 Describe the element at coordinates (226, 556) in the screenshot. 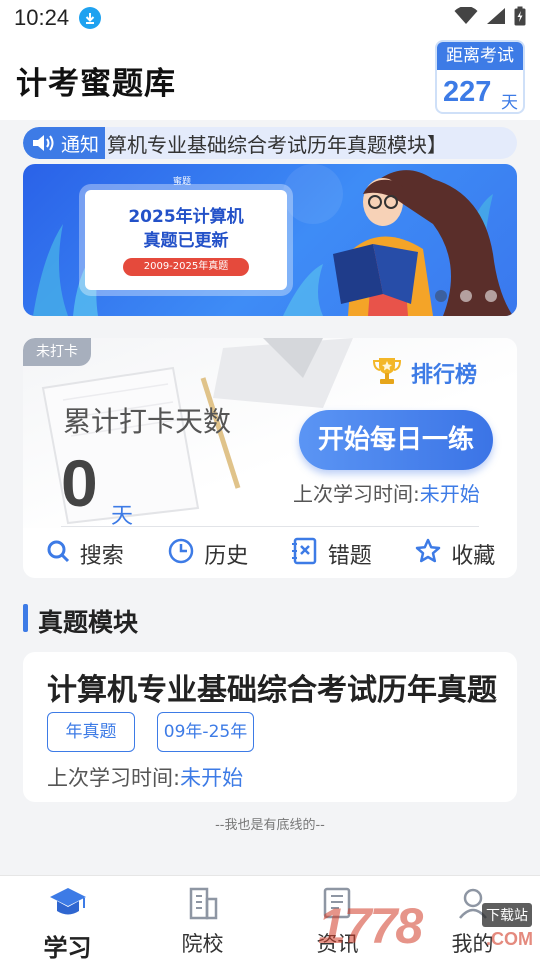

I see `tool-history-label: 历史` at that location.